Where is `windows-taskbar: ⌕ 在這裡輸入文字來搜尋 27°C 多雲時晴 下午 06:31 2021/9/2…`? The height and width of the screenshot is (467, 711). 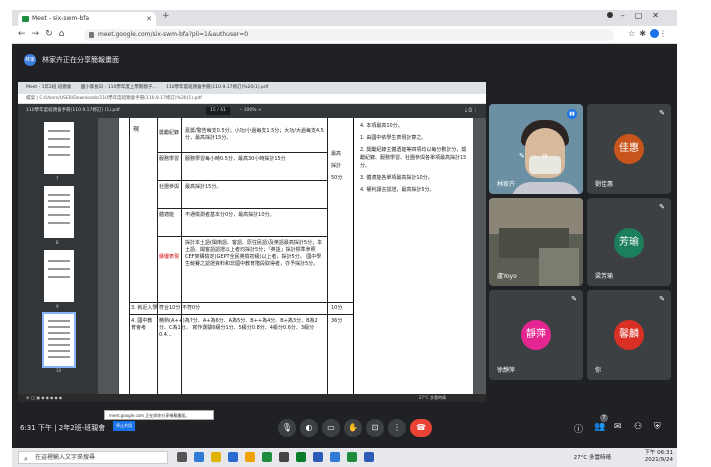
windows-taskbar: ⌕ 在這裡輸入文字來搜尋 27°C 多雲時晴 下午 06:31 2021/9/2… is located at coordinates (344, 457).